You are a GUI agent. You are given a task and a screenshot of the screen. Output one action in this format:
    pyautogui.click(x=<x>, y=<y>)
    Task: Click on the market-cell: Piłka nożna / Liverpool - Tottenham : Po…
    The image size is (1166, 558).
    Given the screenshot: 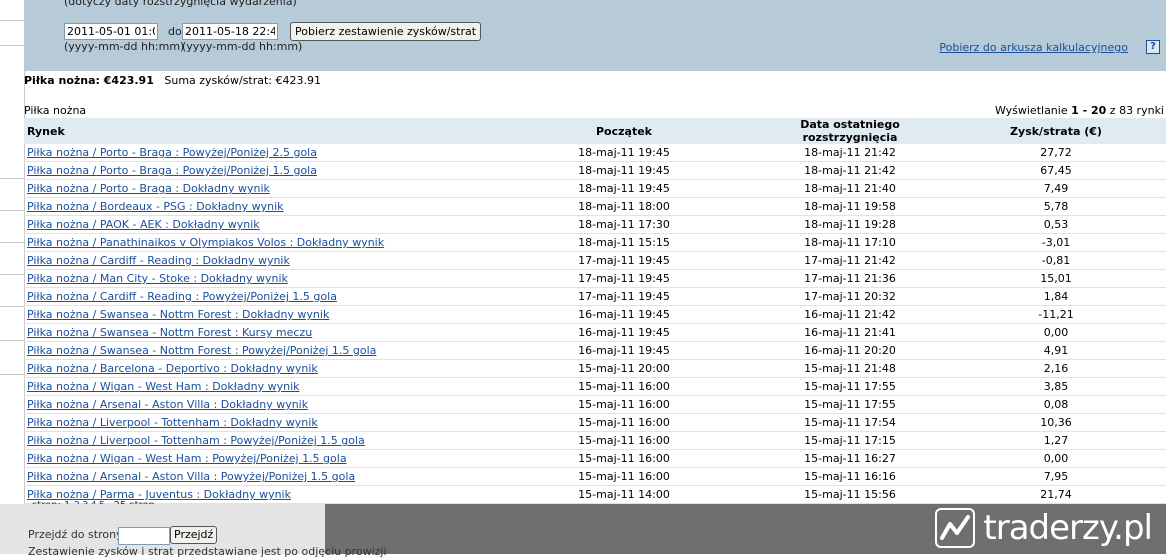 What is the action you would take?
    pyautogui.click(x=259, y=440)
    